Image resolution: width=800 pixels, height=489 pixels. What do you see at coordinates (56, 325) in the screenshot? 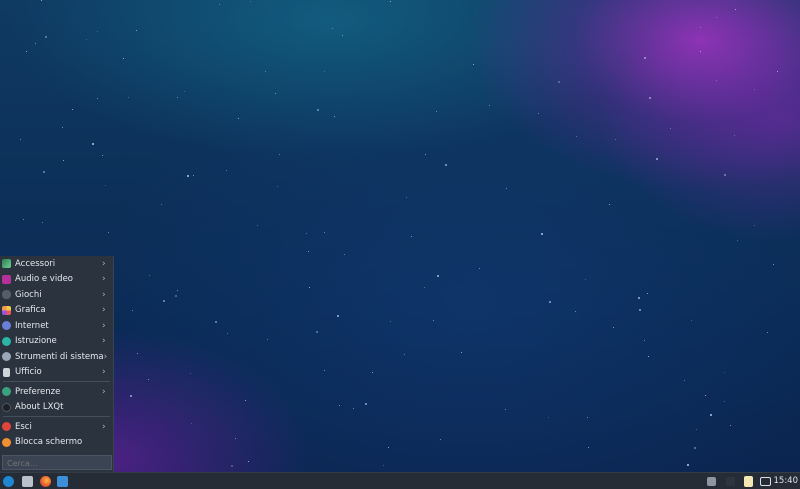
I see `menu-item-internet: Internet ›` at bounding box center [56, 325].